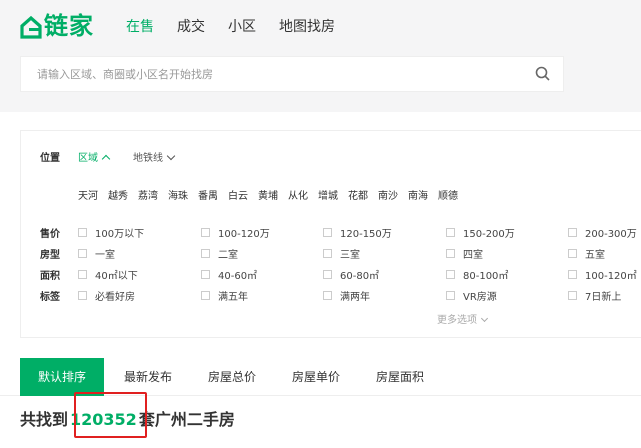 This screenshot has height=448, width=641. Describe the element at coordinates (277, 74) in the screenshot. I see `search-input` at that location.